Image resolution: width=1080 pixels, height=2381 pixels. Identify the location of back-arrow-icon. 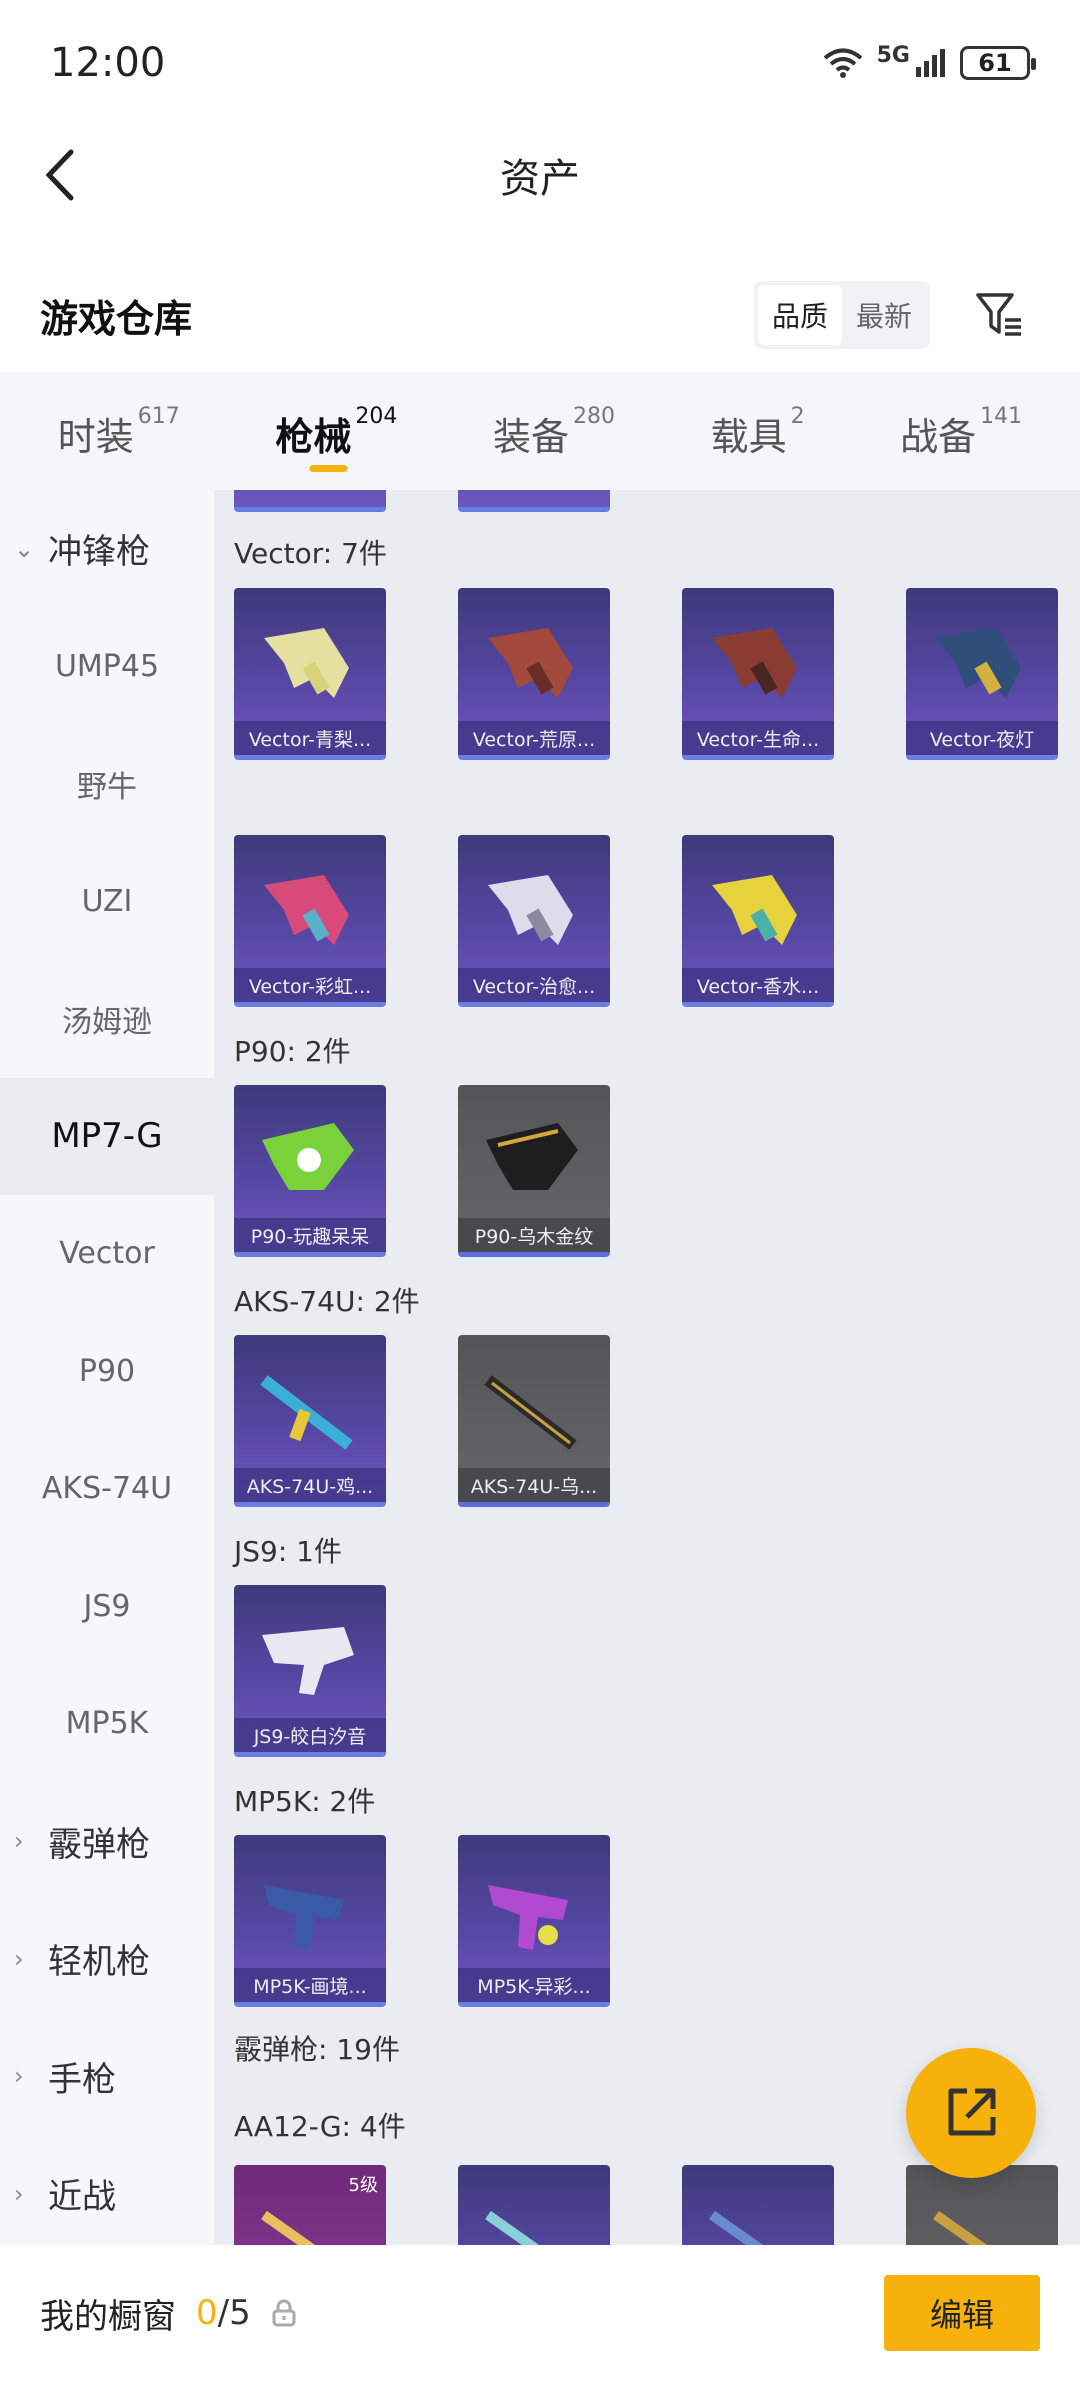
(59, 175).